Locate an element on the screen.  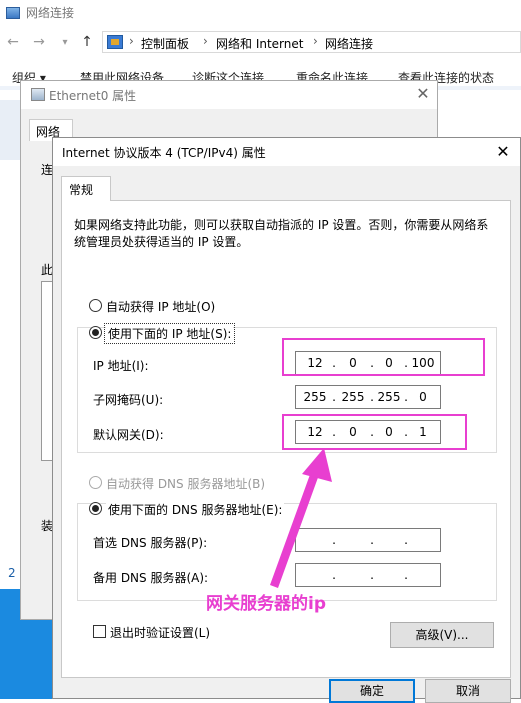
default-gateway-label: 默认网关(D): is located at coordinates (128, 435).